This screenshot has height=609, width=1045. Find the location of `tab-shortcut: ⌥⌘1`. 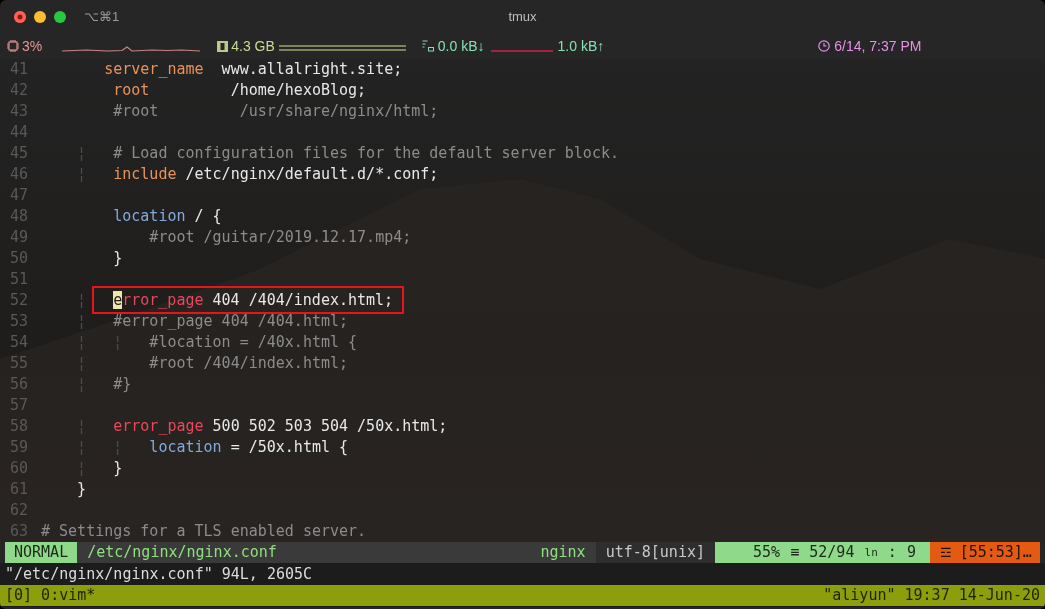

tab-shortcut: ⌥⌘1 is located at coordinates (102, 16).